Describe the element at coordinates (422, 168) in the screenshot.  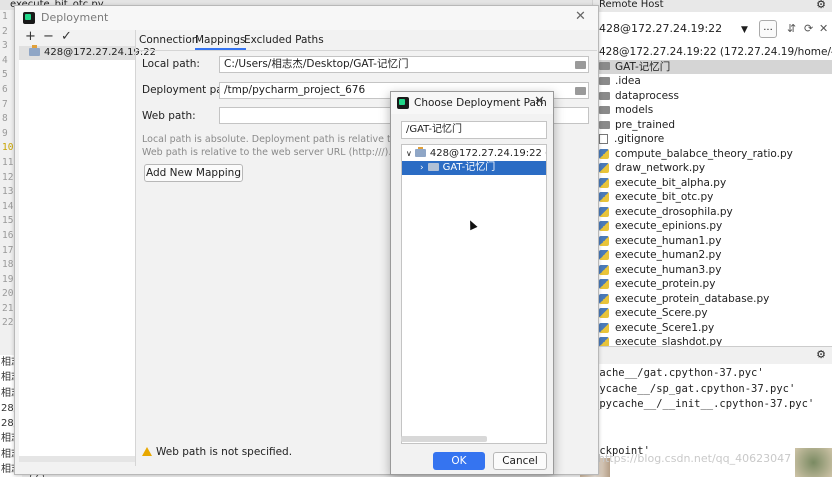
I see `chevron-right-icon: ›` at that location.